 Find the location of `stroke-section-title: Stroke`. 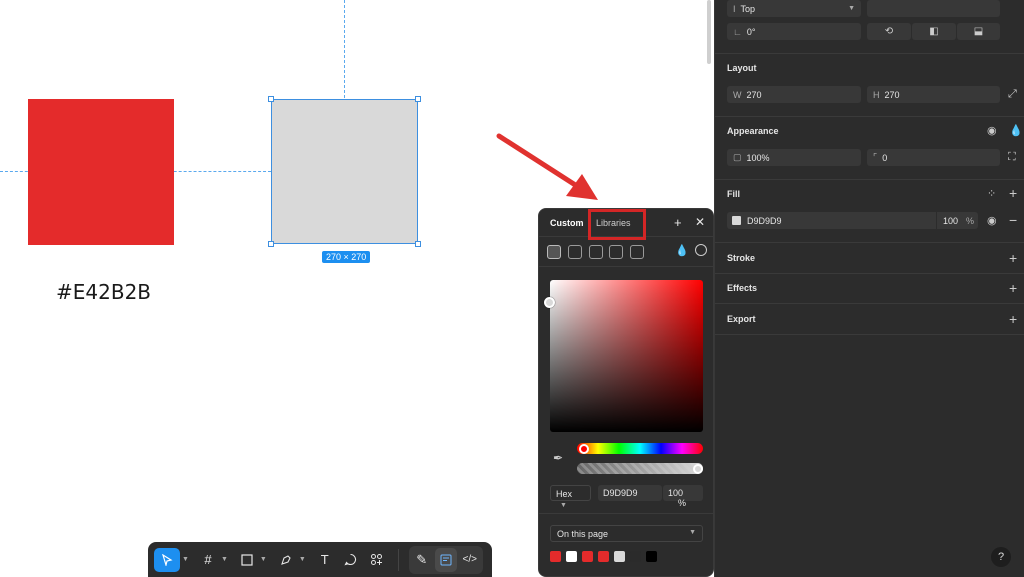

stroke-section-title: Stroke is located at coordinates (741, 258).